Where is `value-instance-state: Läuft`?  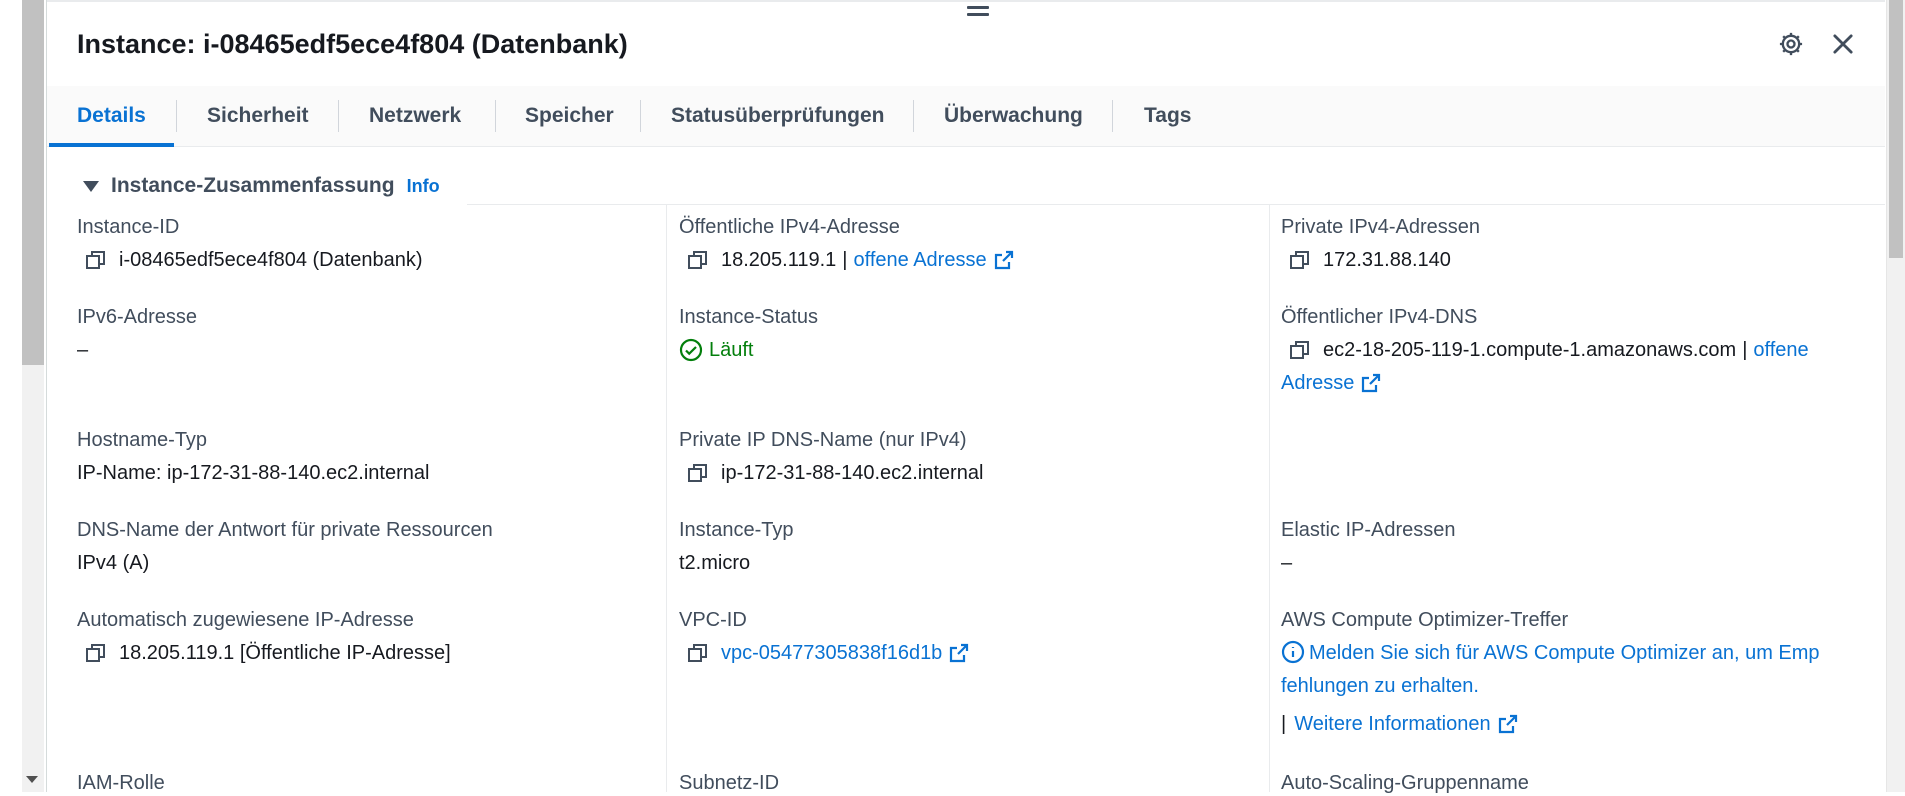
value-instance-state: Läuft is located at coordinates (731, 350).